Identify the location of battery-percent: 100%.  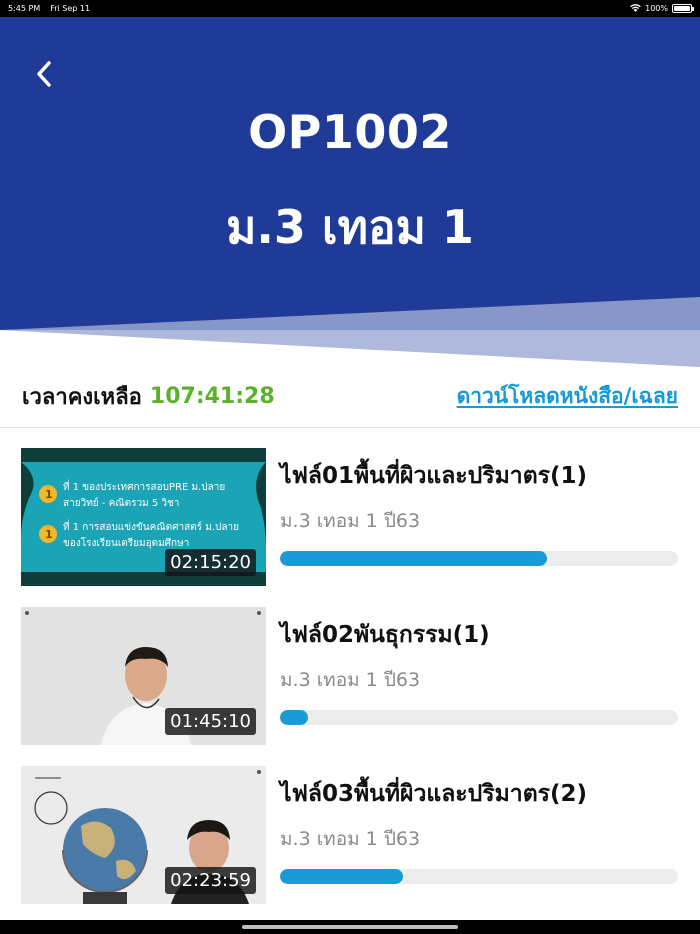
(656, 8).